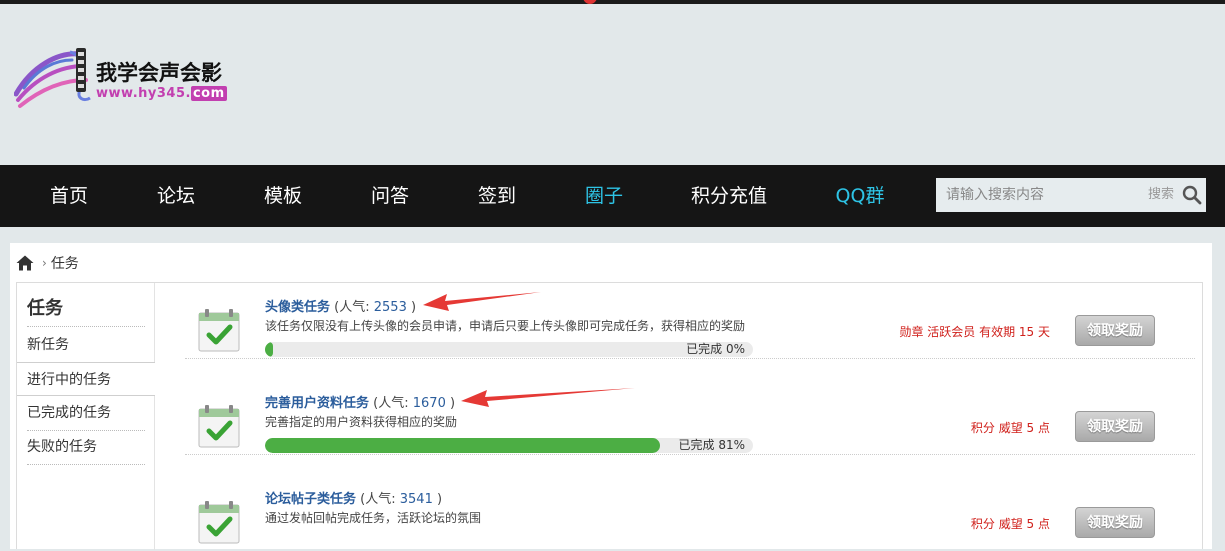 This screenshot has height=551, width=1225. Describe the element at coordinates (45, 308) in the screenshot. I see `sidebar-title: 任务` at that location.